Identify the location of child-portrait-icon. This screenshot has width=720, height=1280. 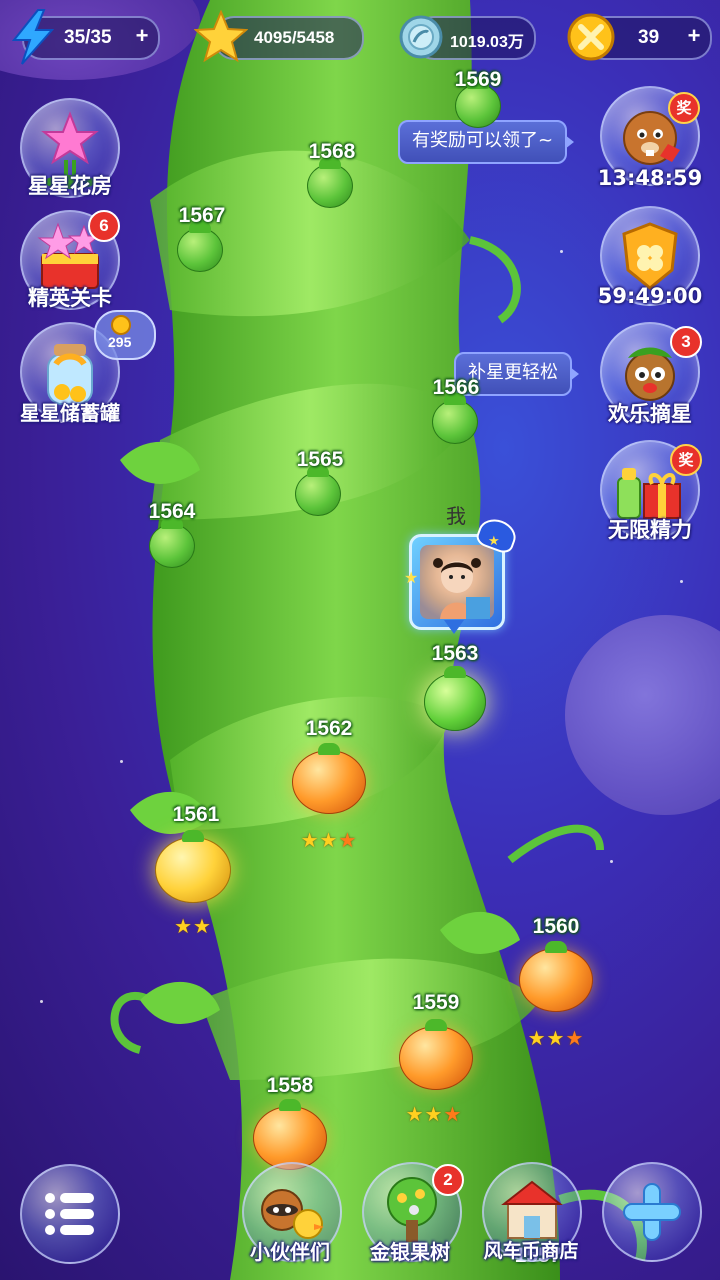
(461, 588).